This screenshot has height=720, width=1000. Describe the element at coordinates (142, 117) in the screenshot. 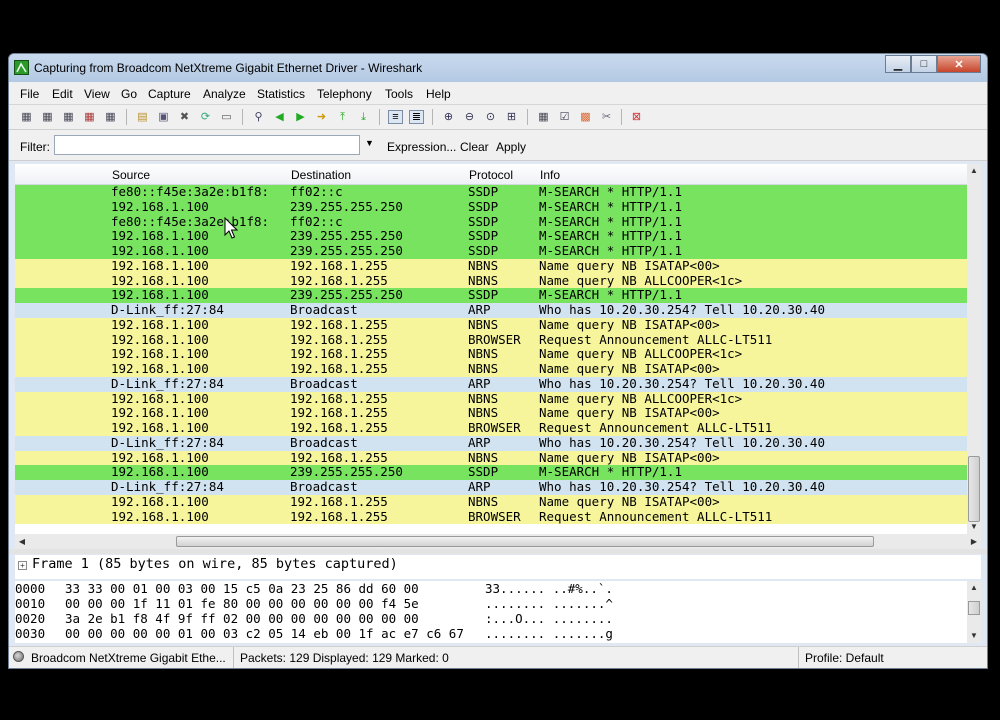

I see `open-icon: ▤` at that location.